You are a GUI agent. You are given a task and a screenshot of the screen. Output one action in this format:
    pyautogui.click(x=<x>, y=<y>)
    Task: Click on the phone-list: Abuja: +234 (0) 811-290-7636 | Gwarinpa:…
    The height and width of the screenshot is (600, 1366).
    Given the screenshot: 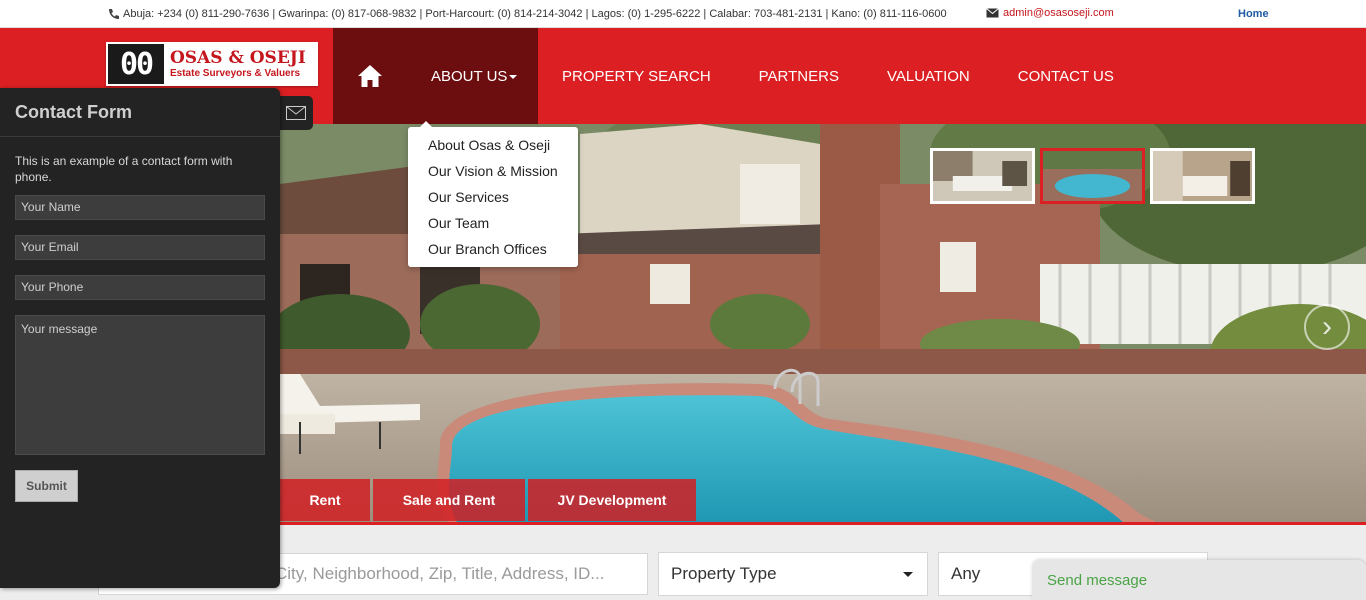 What is the action you would take?
    pyautogui.click(x=535, y=14)
    